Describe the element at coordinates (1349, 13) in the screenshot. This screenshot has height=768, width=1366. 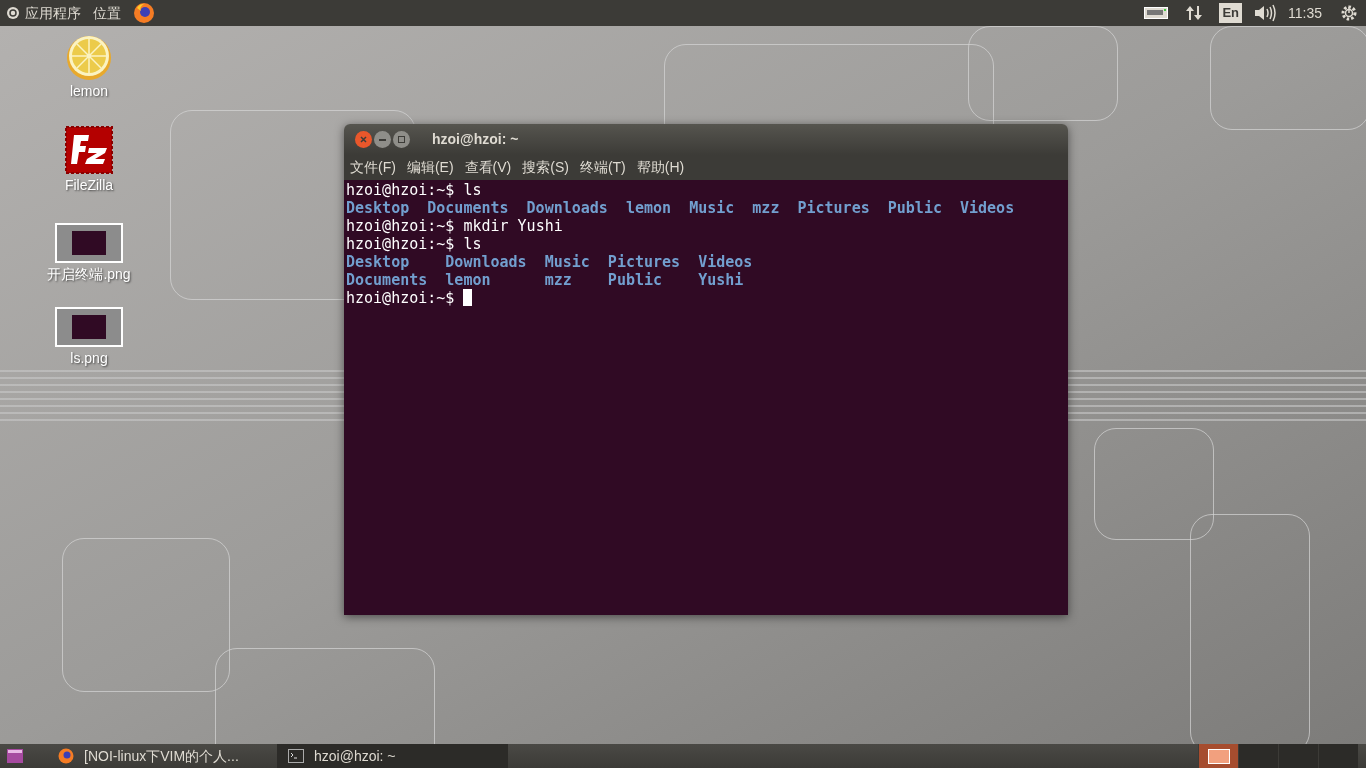
I see `power-gear-icon` at that location.